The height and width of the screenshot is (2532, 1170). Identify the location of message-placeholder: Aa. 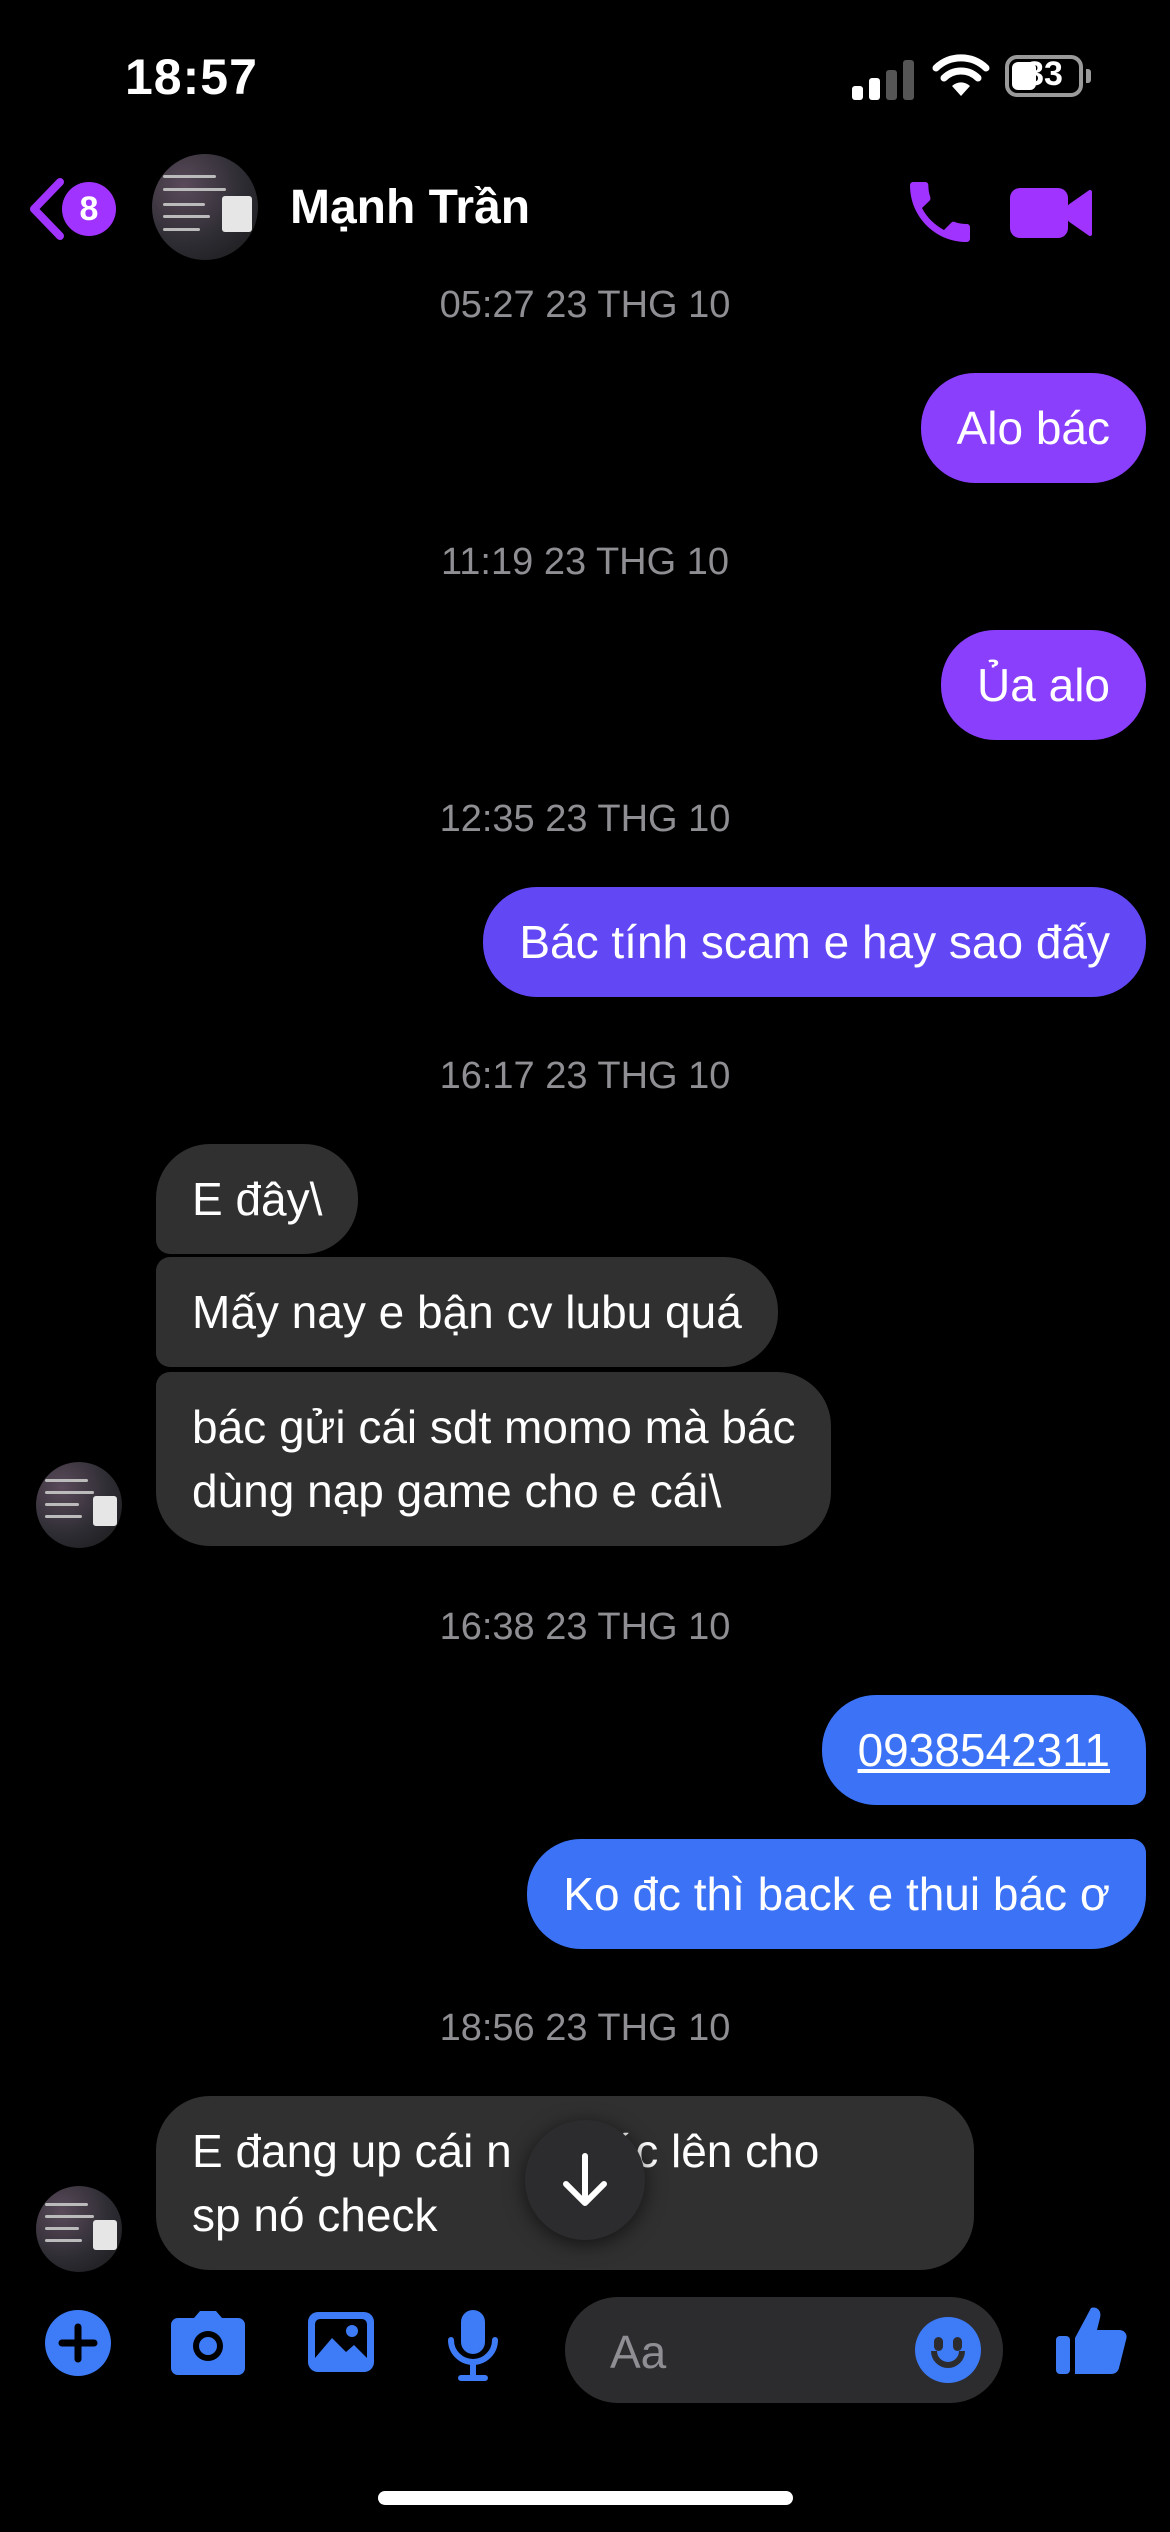
(638, 2352).